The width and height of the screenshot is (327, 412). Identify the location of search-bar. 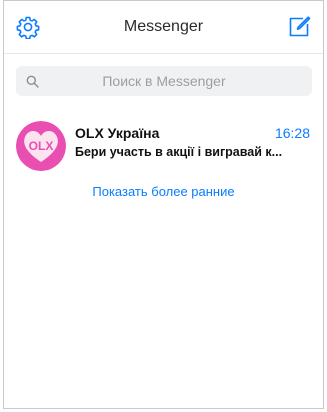
(164, 81).